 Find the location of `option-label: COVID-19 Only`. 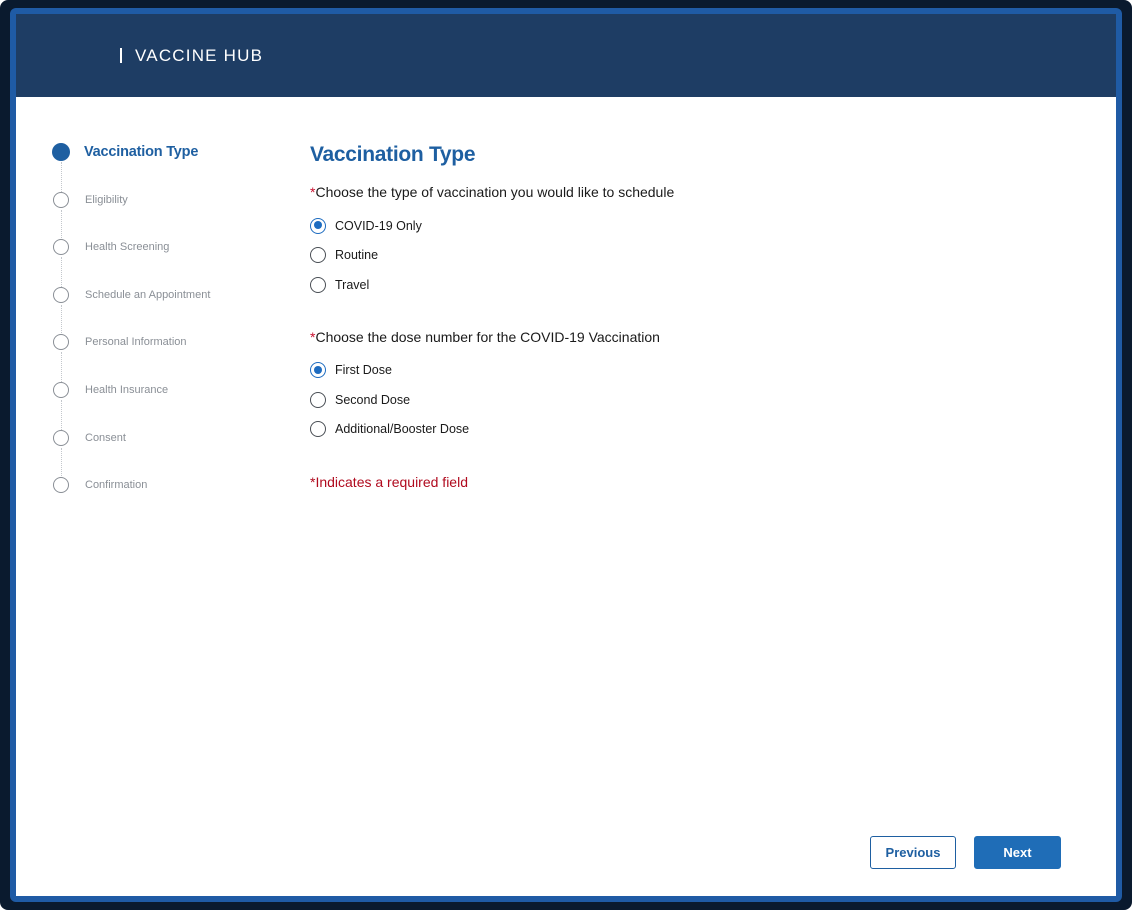

option-label: COVID-19 Only is located at coordinates (378, 226).